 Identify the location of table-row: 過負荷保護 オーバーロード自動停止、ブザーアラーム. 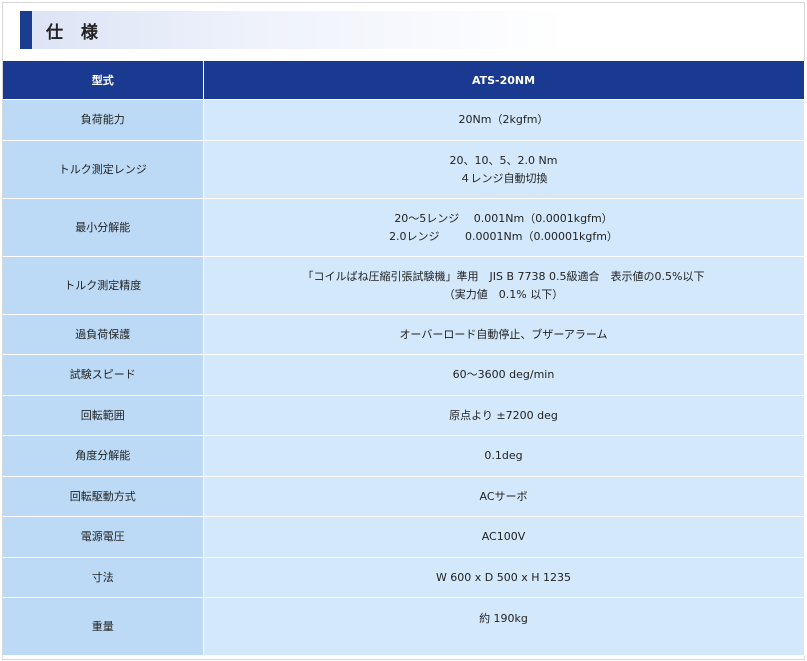
(404, 334).